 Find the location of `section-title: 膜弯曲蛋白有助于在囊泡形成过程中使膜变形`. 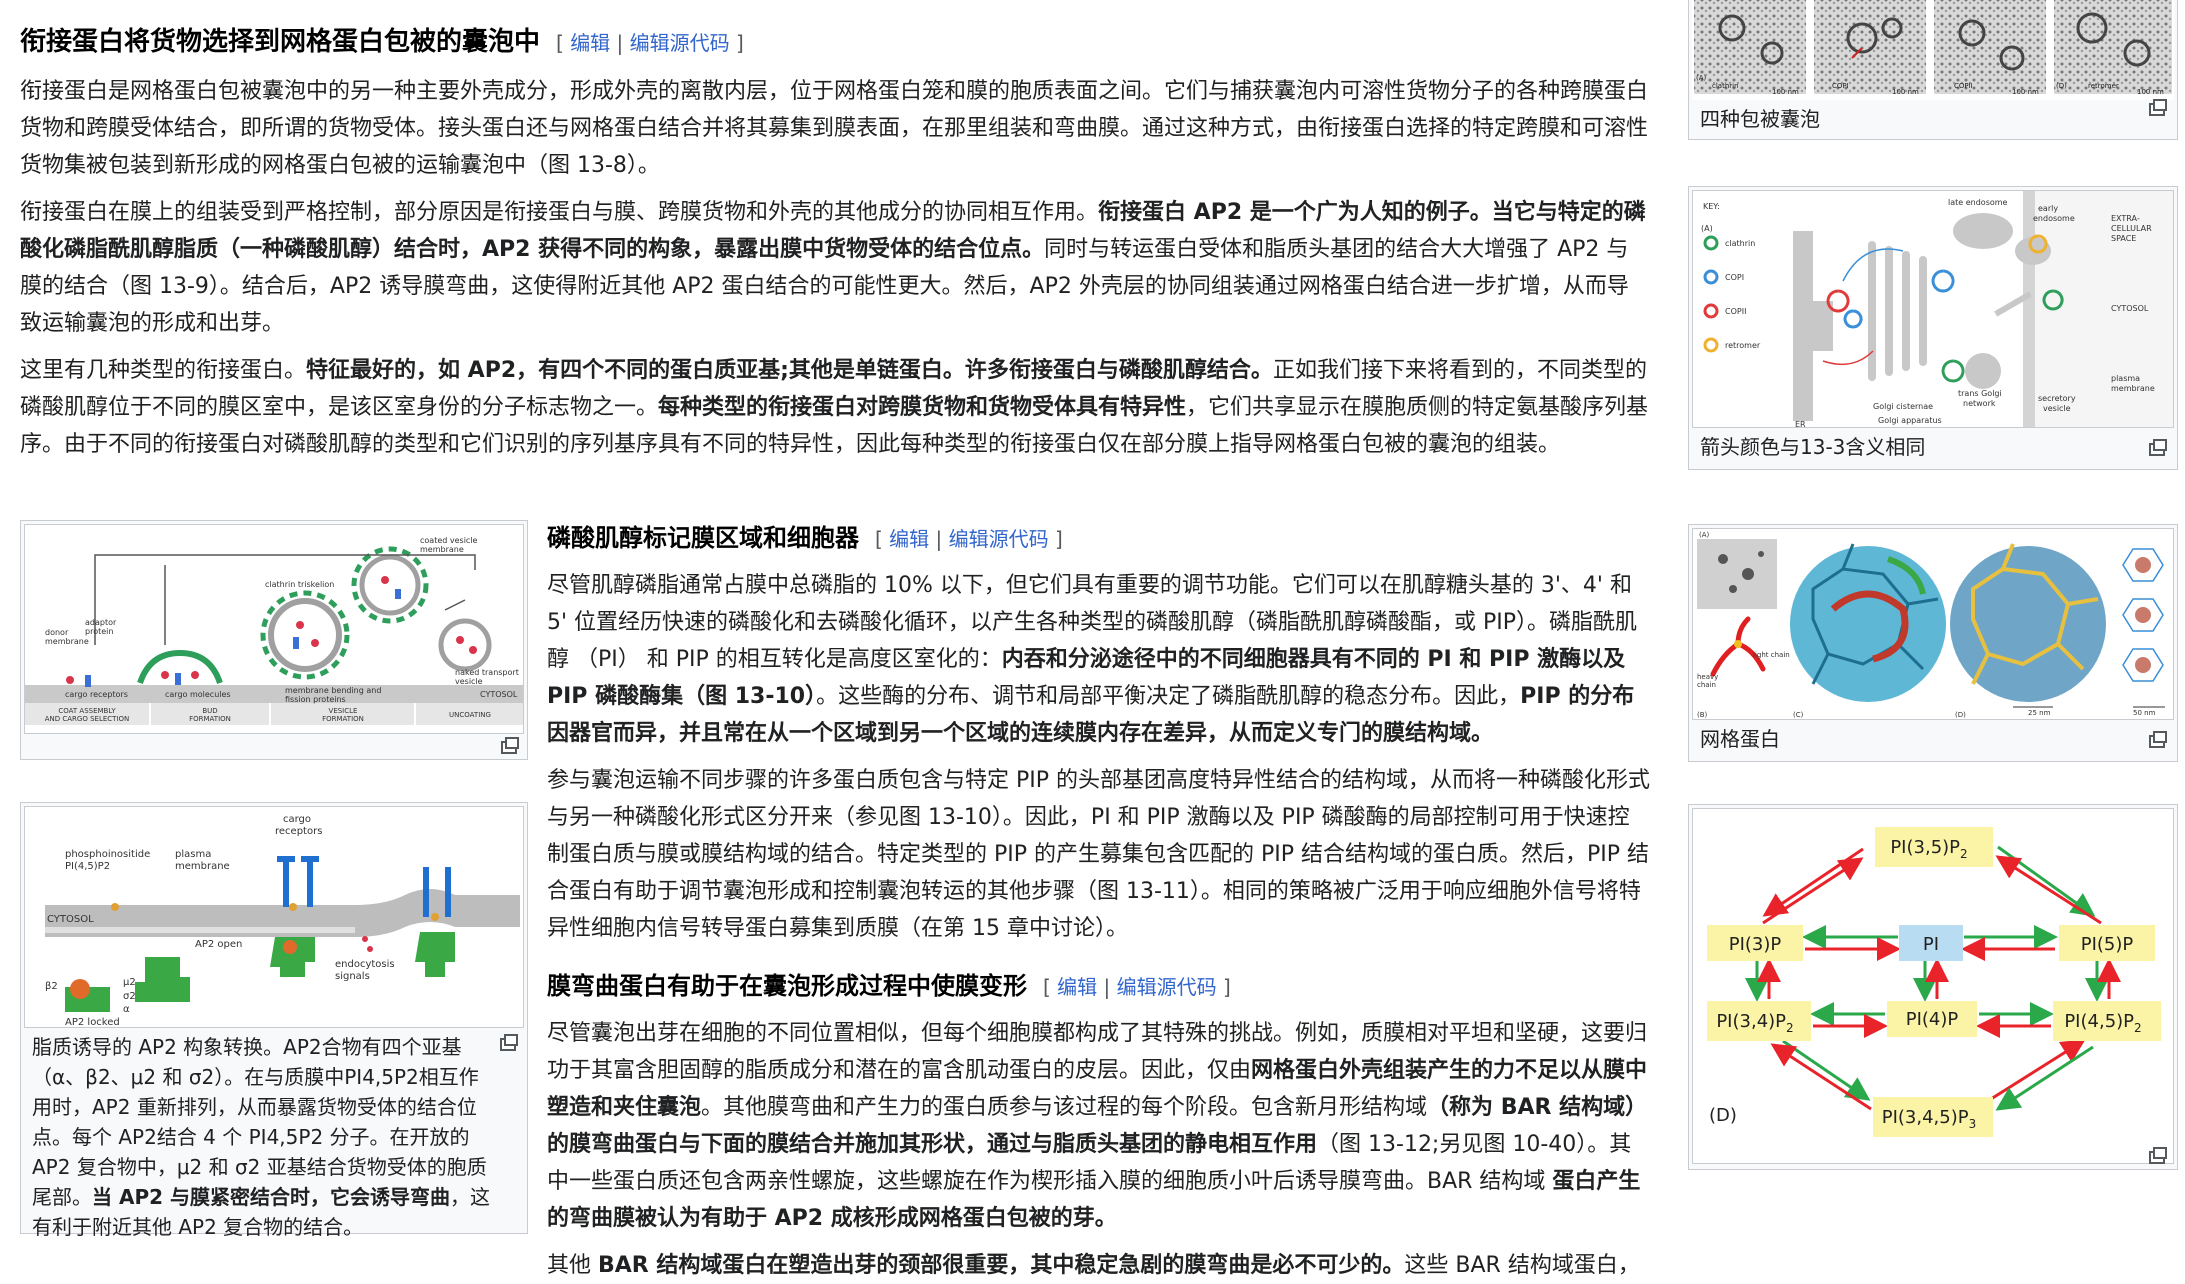

section-title: 膜弯曲蛋白有助于在囊泡形成过程中使膜变形 is located at coordinates (787, 986).